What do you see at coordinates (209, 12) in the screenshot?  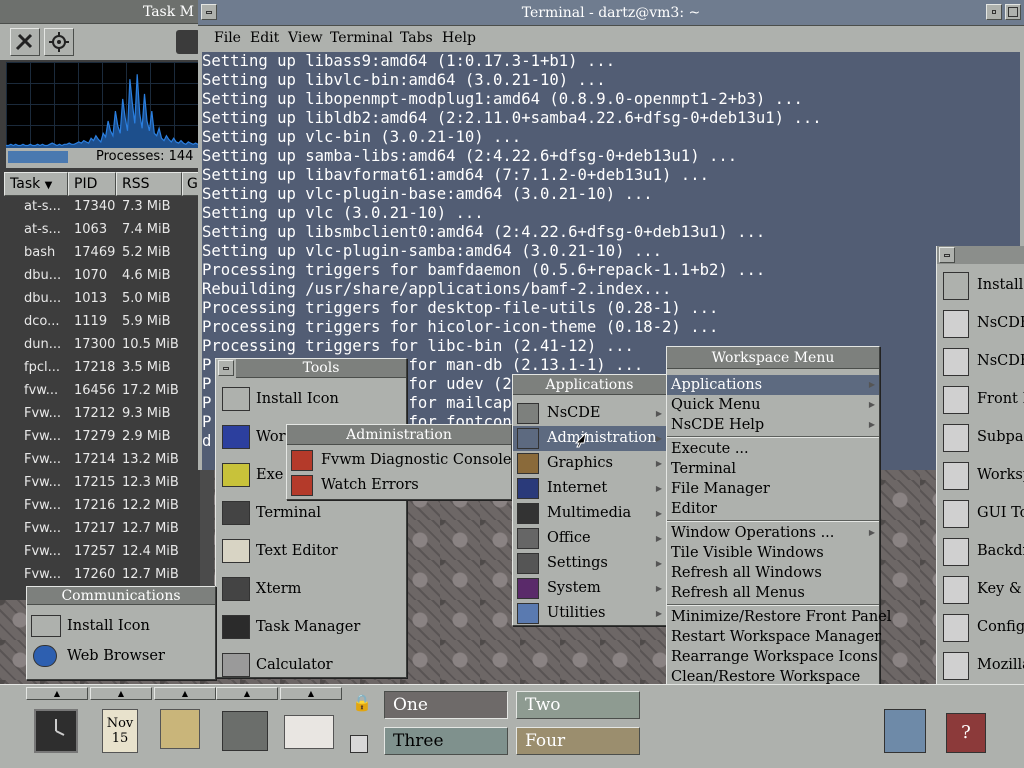 I see `window-menu-button` at bounding box center [209, 12].